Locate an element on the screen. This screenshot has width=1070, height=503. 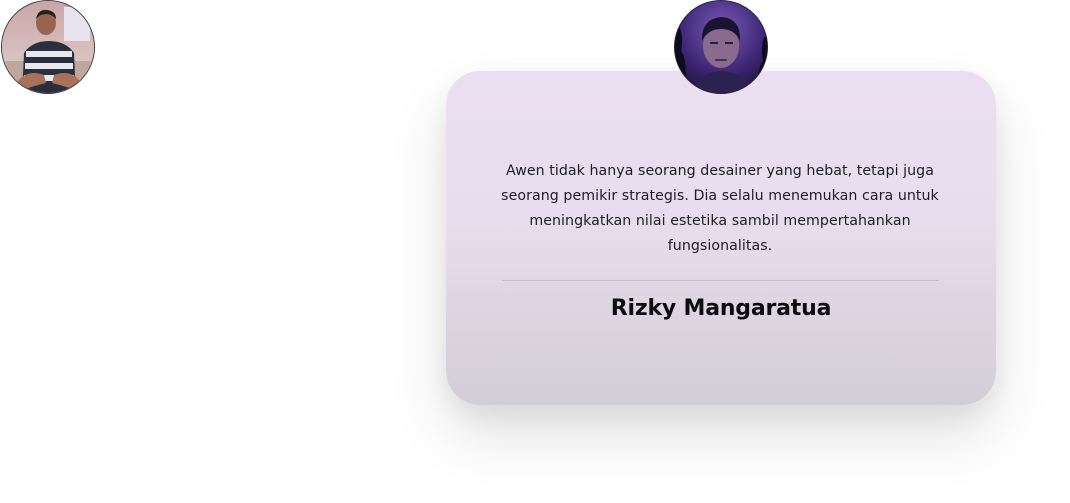
divider is located at coordinates (720, 280).